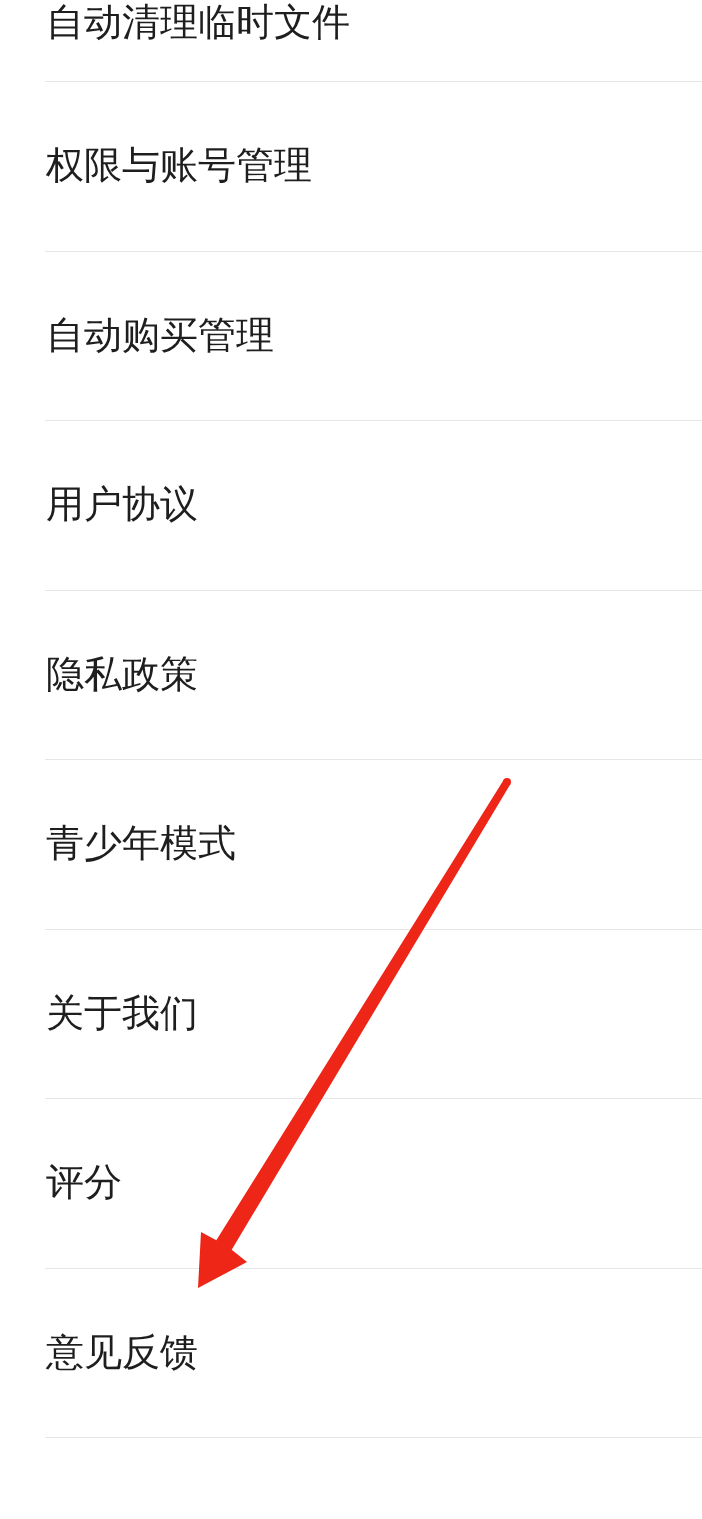 The width and height of the screenshot is (702, 1519). I want to click on settings-item: 自动清理临时文件, so click(373, 41).